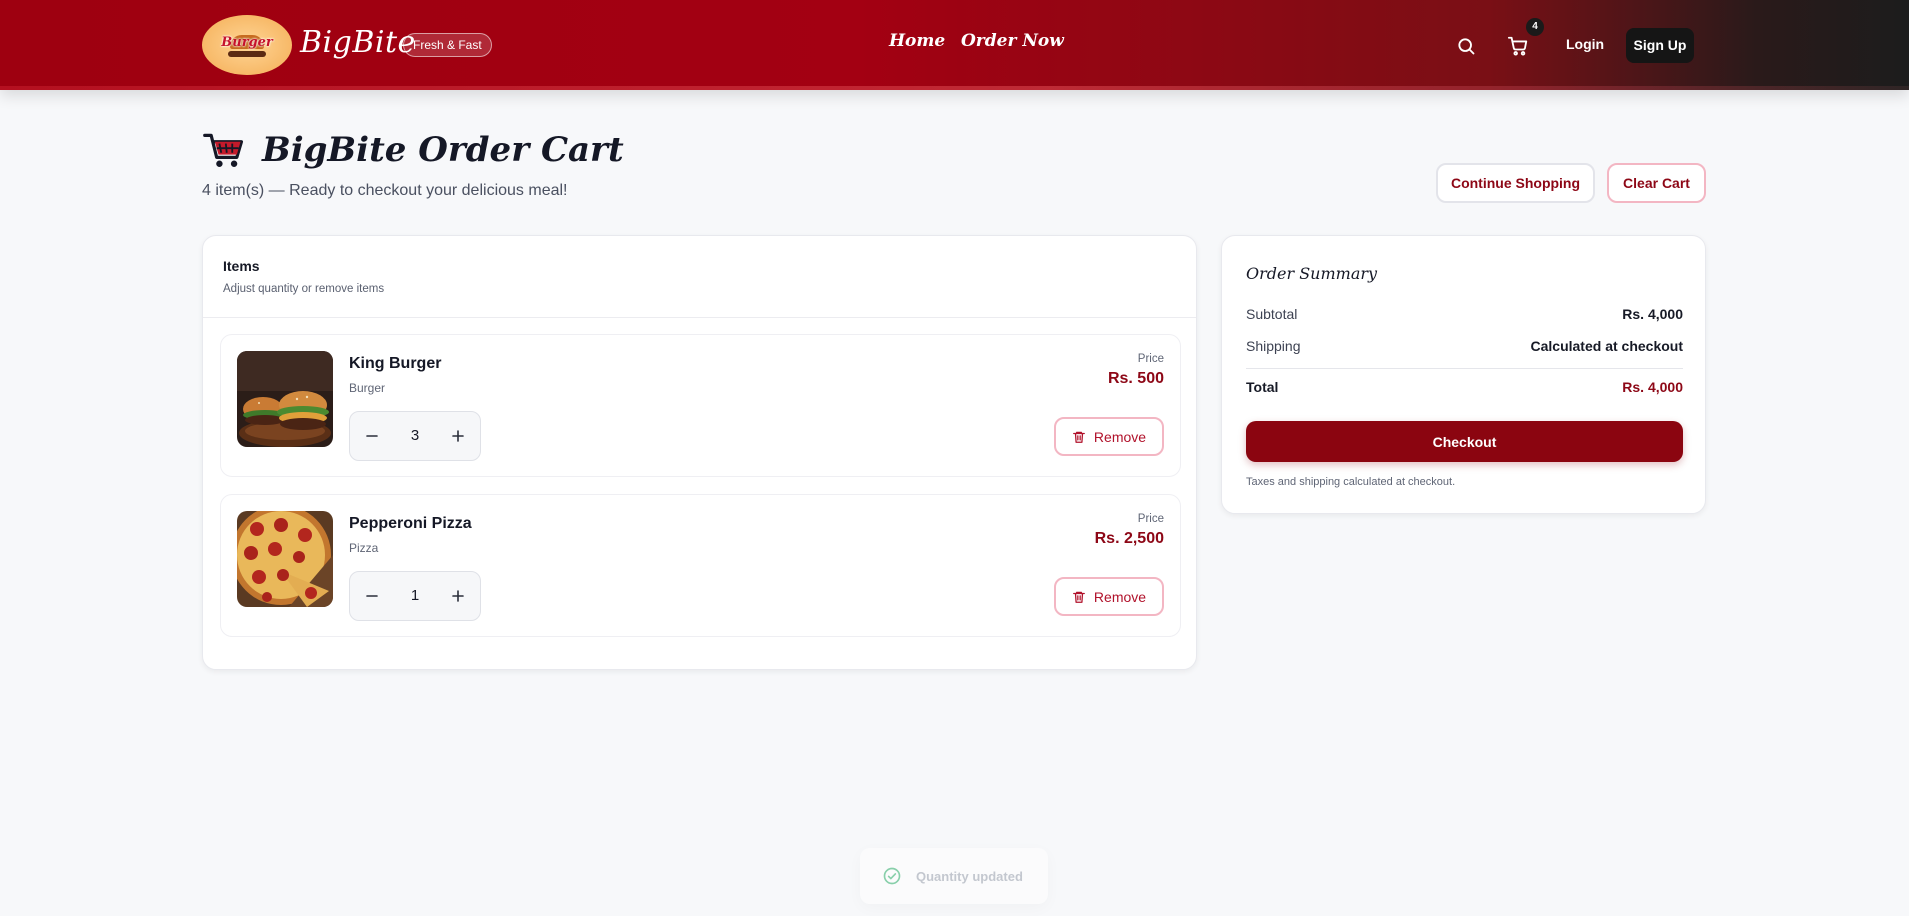 The width and height of the screenshot is (1909, 916). I want to click on cart-count-badge: 4, so click(1535, 27).